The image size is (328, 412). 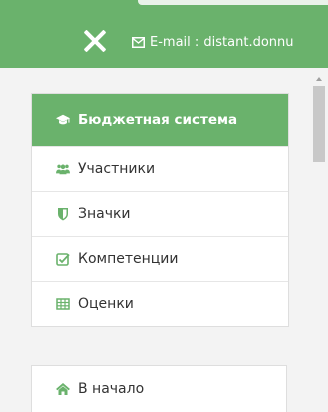 I want to click on close-button, so click(x=95, y=41).